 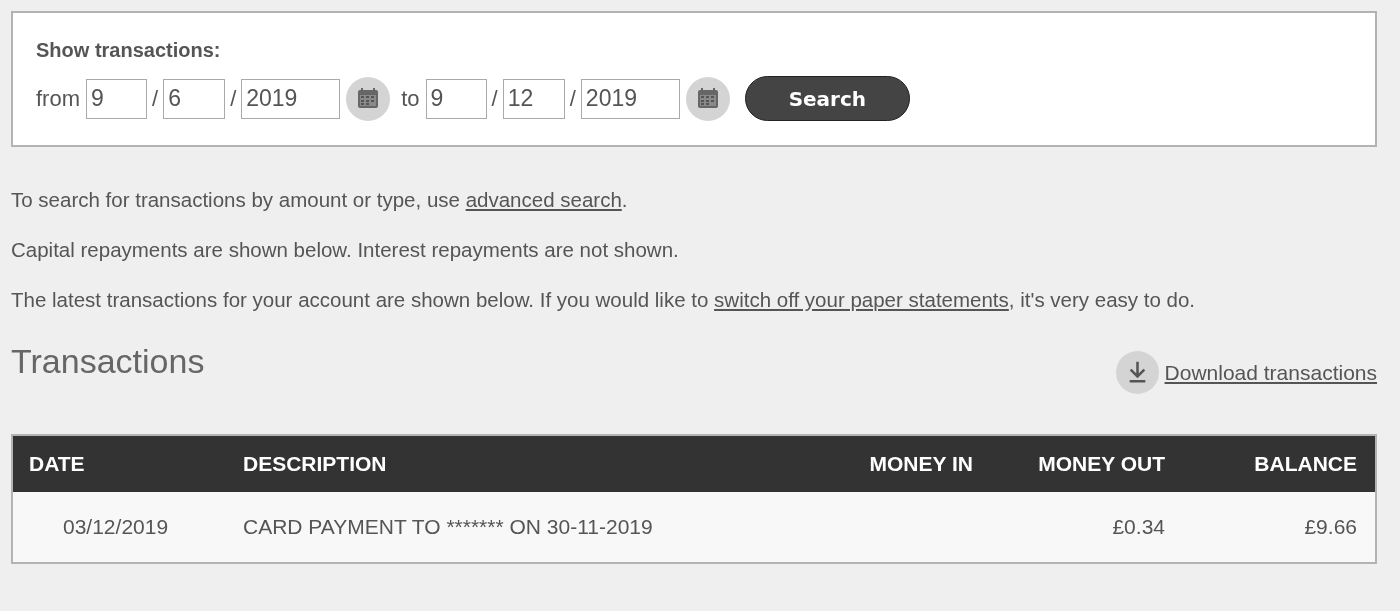 I want to click on search-button: Search, so click(x=827, y=98).